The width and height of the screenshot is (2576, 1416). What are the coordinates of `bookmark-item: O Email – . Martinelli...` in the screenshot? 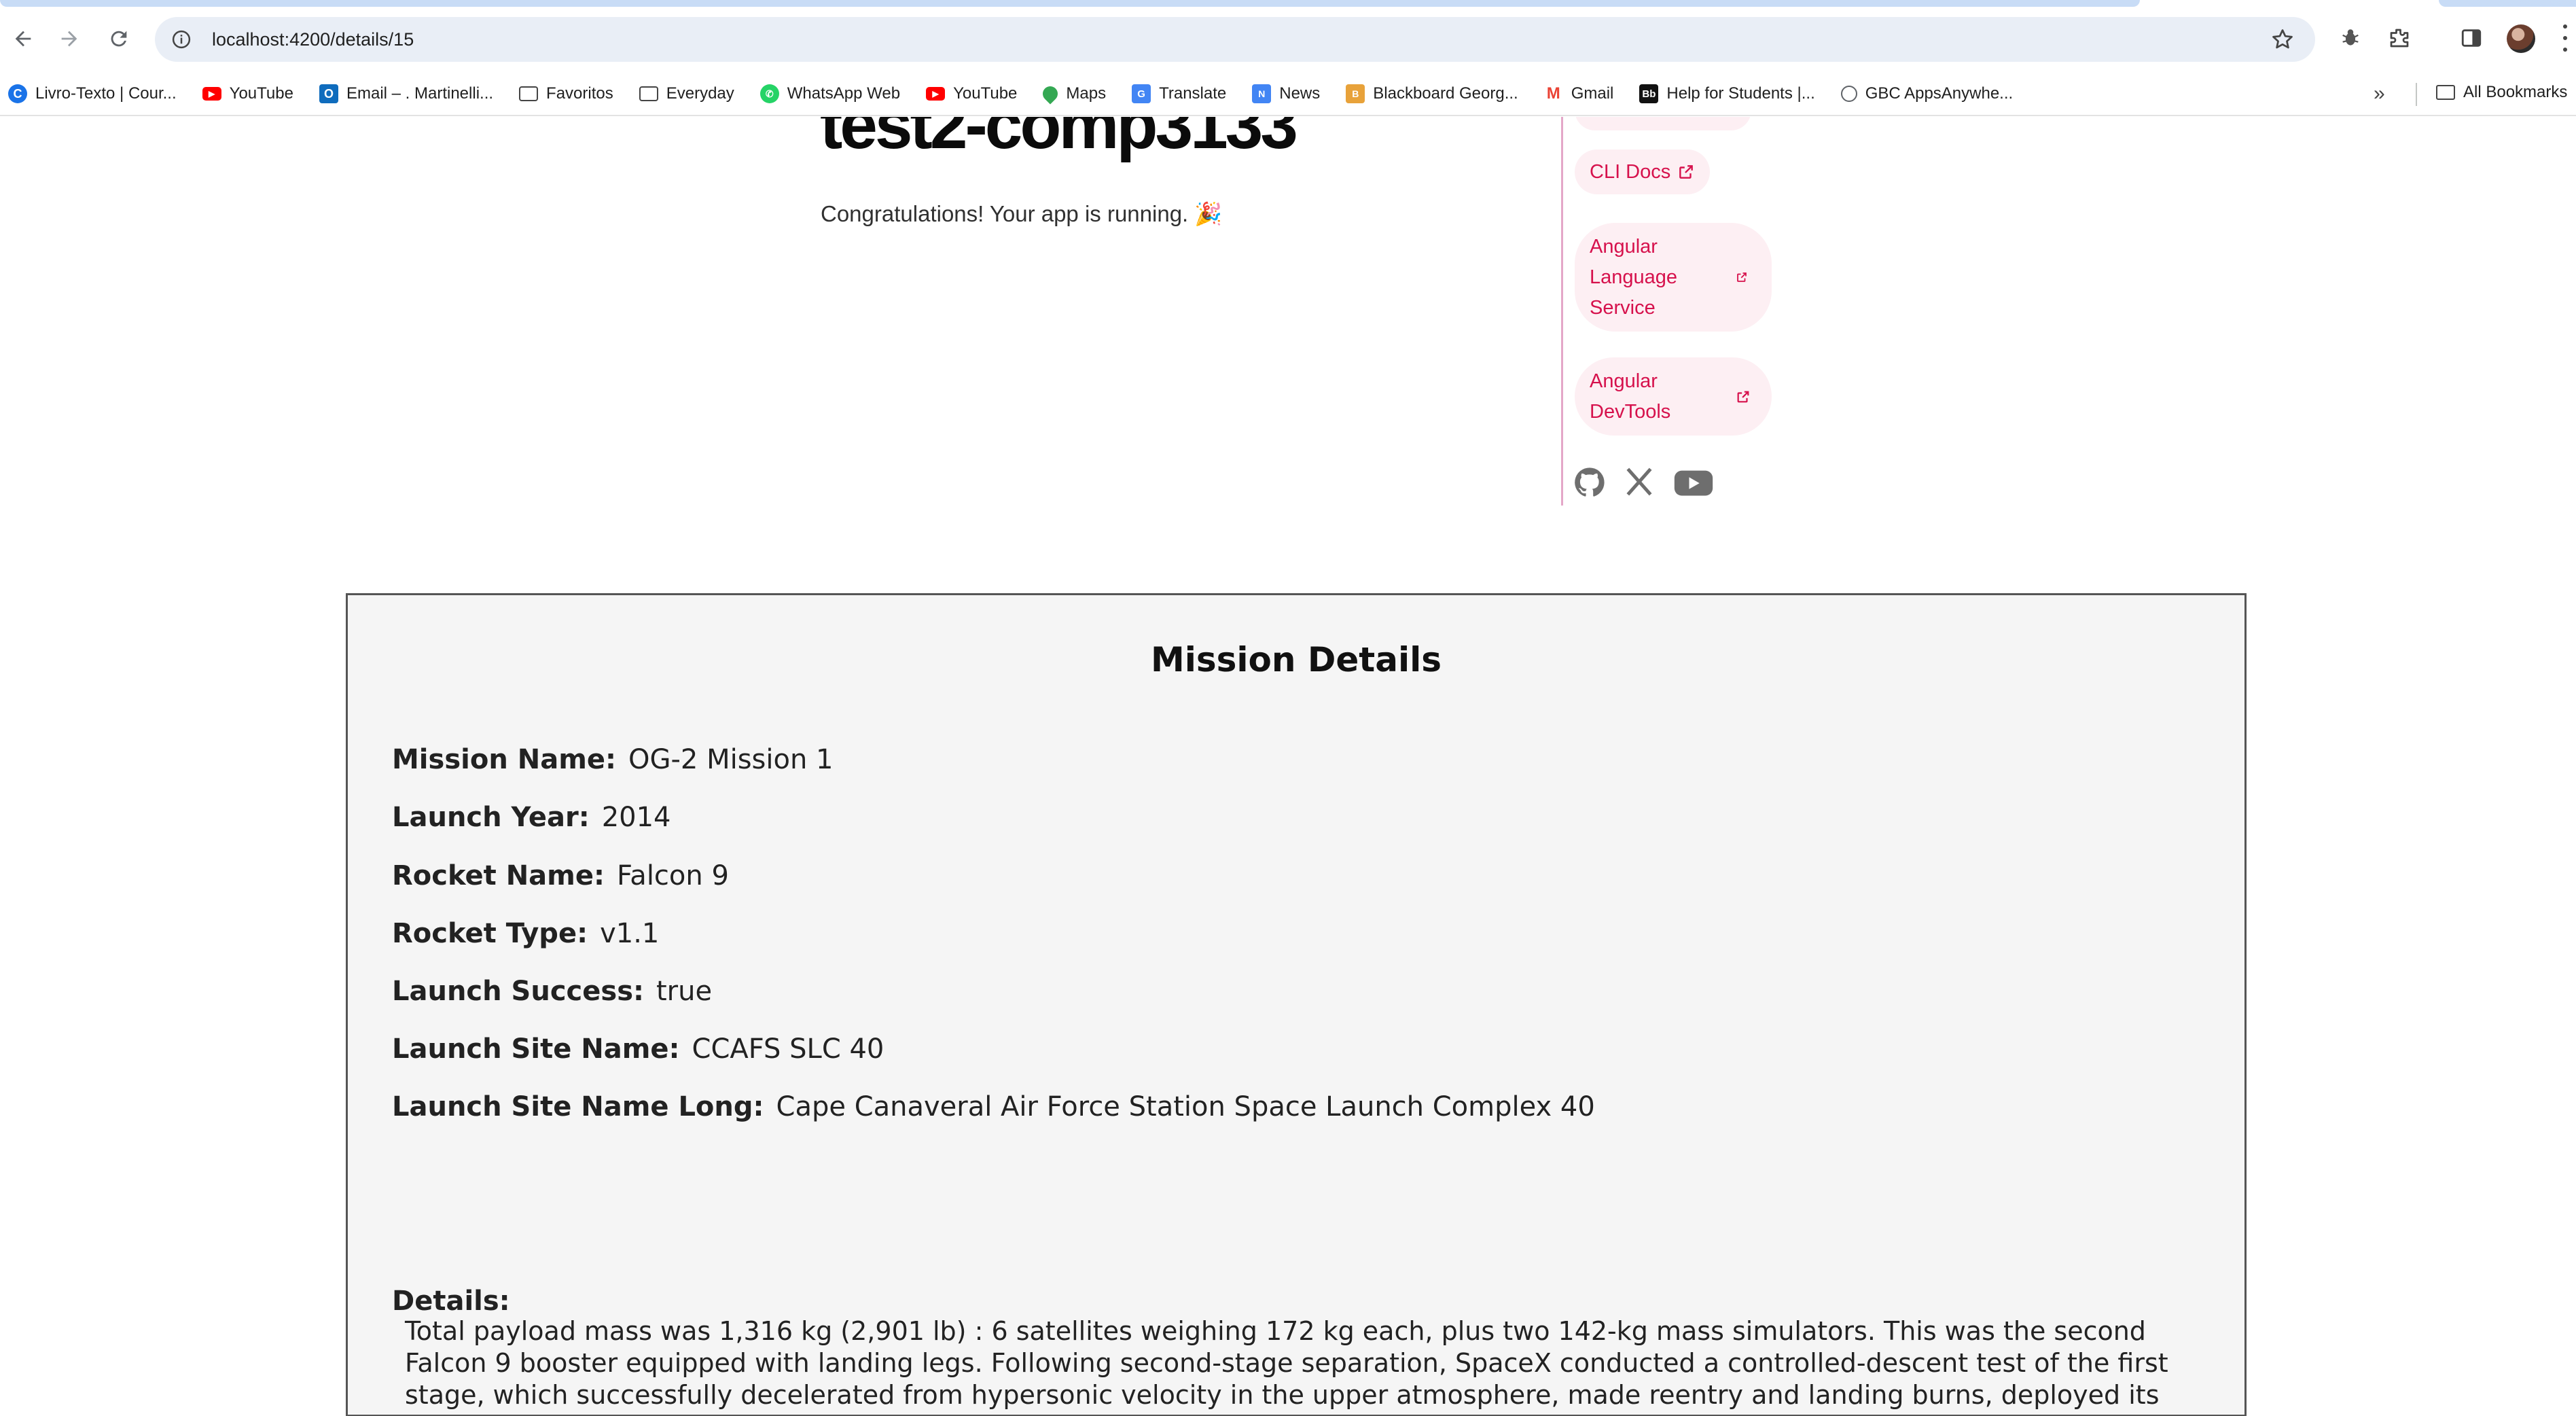 It's located at (406, 93).